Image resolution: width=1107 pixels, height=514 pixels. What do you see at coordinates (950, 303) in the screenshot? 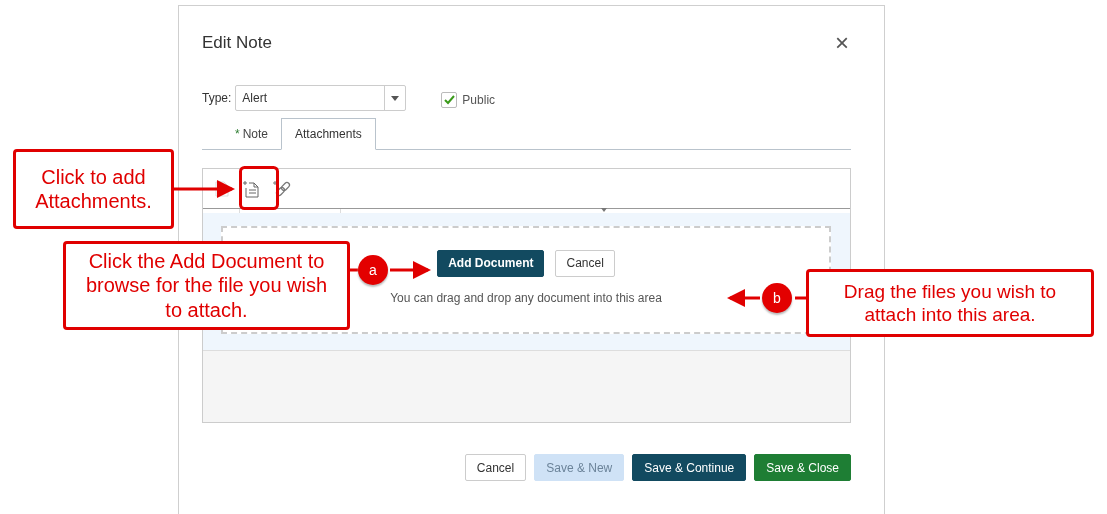
I see `callout-tooltip: Drag the files you wish to attach into this area.` at bounding box center [950, 303].